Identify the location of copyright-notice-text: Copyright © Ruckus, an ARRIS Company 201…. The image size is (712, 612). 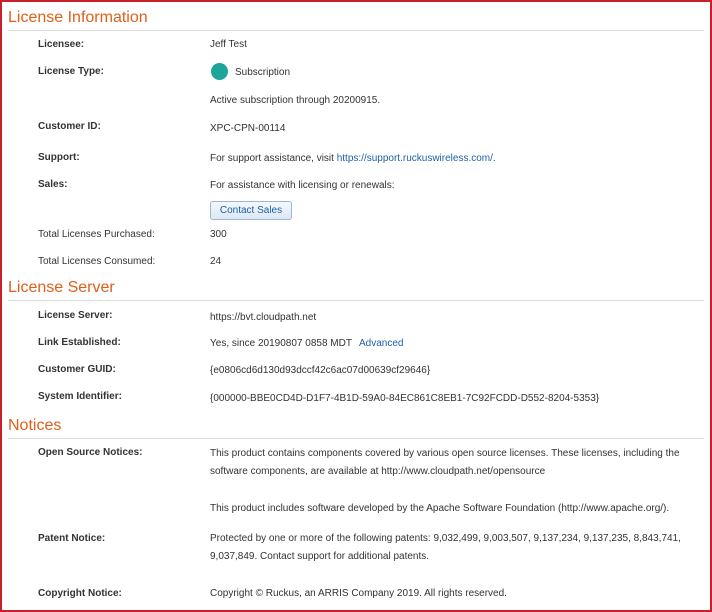
(358, 593).